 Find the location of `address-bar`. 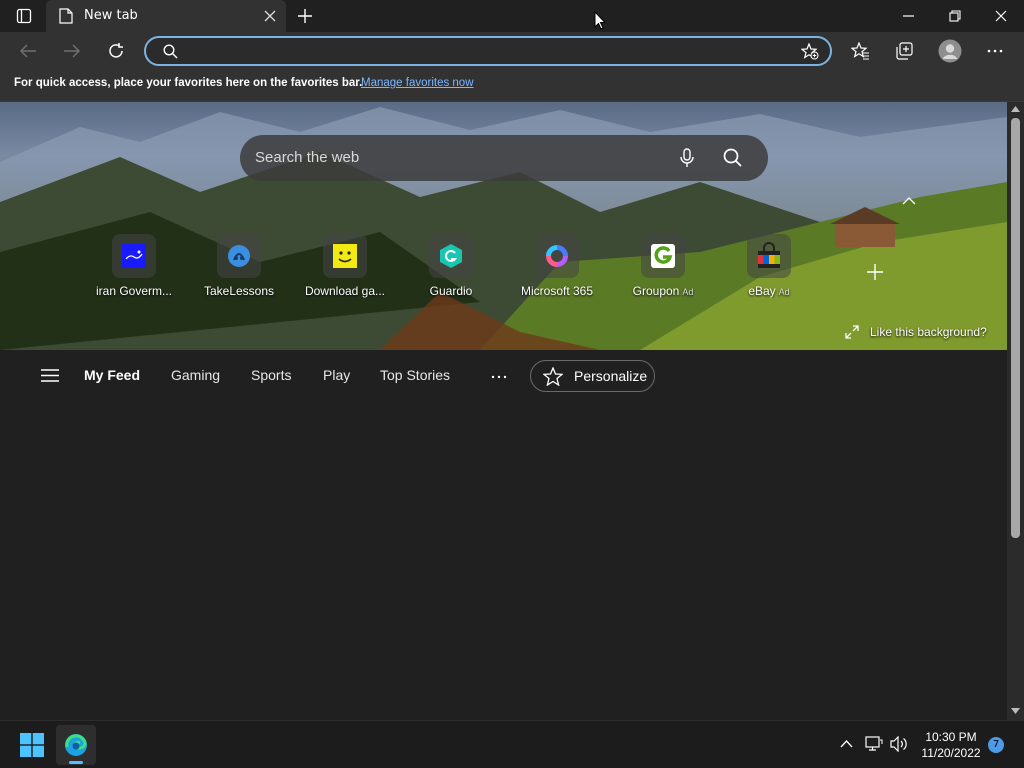

address-bar is located at coordinates (488, 51).